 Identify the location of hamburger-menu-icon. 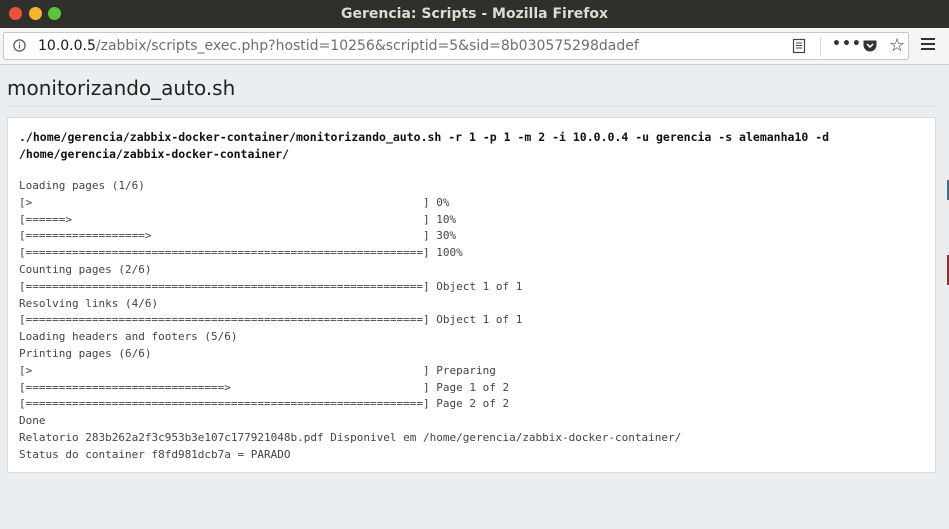
(928, 44).